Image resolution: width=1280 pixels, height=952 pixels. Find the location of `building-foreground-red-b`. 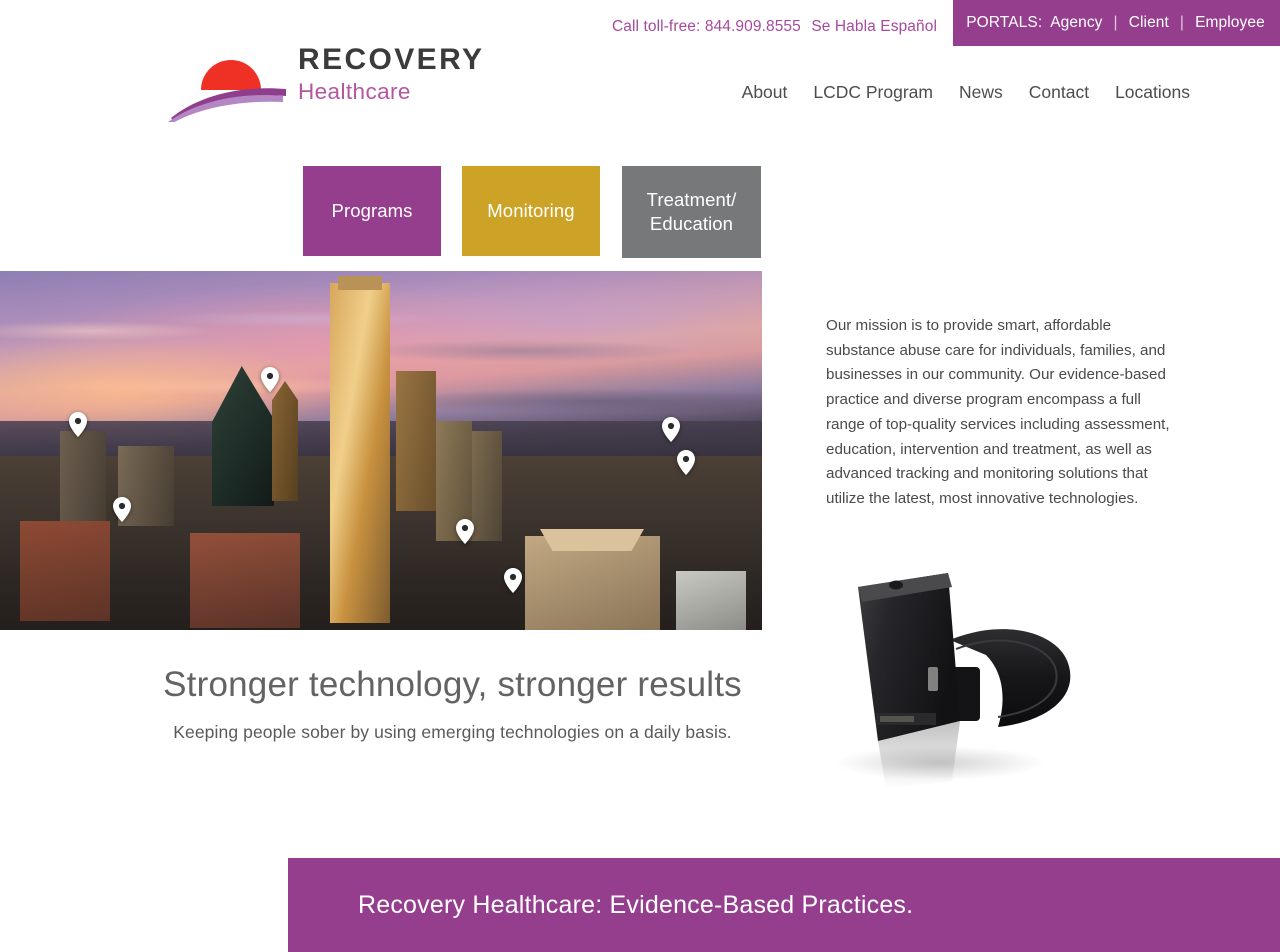

building-foreground-red-b is located at coordinates (245, 580).